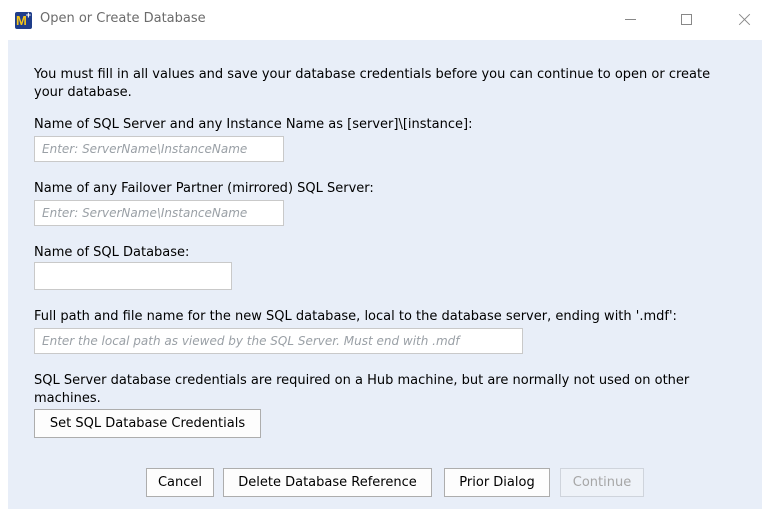  Describe the element at coordinates (384, 20) in the screenshot. I see `title-bar: M + Open or Create Database` at that location.